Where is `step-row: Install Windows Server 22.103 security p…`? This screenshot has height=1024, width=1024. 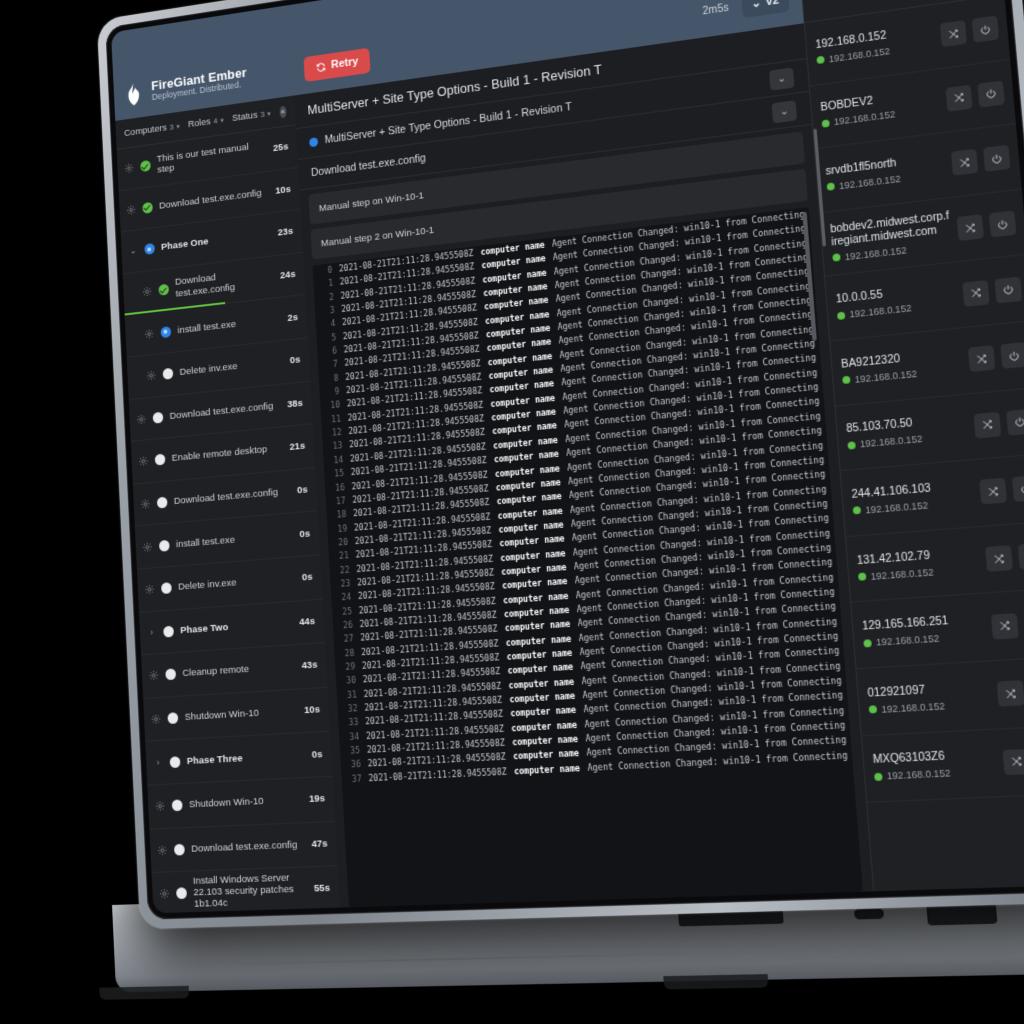
step-row: Install Windows Server 22.103 security p… is located at coordinates (245, 890).